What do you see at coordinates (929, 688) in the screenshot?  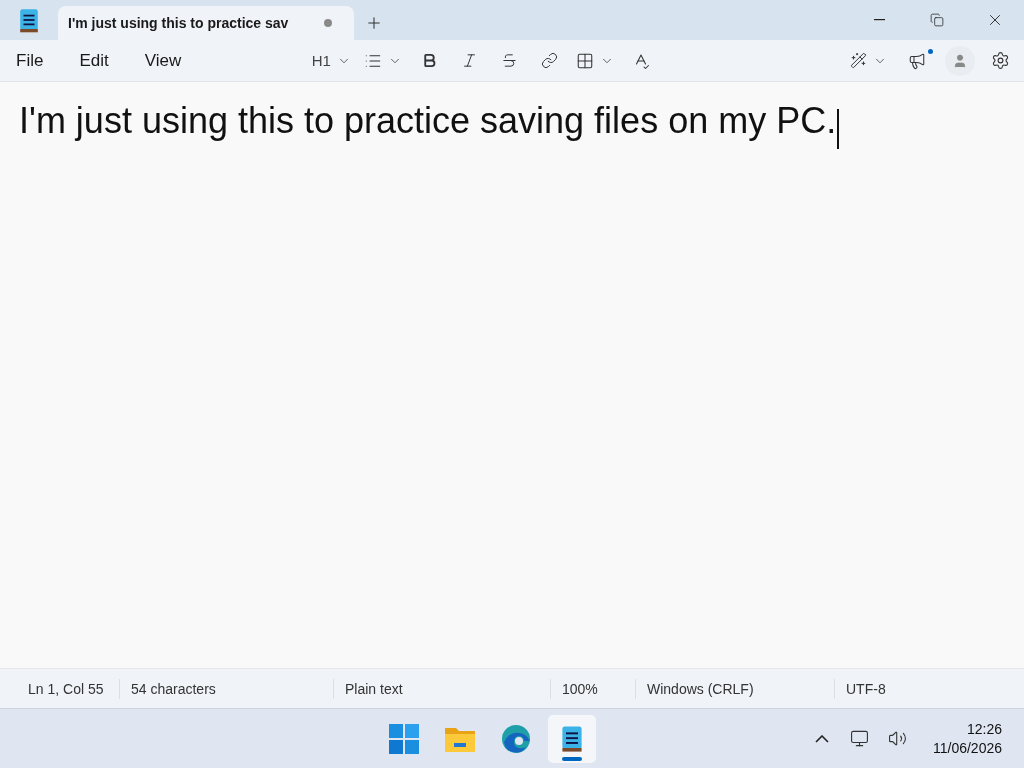 I see `status-item: UTF-8` at bounding box center [929, 688].